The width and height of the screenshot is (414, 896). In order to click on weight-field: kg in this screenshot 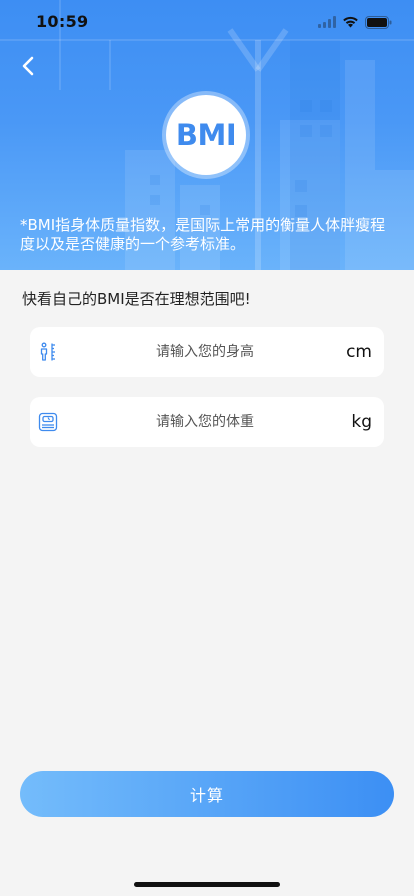, I will do `click(207, 422)`.